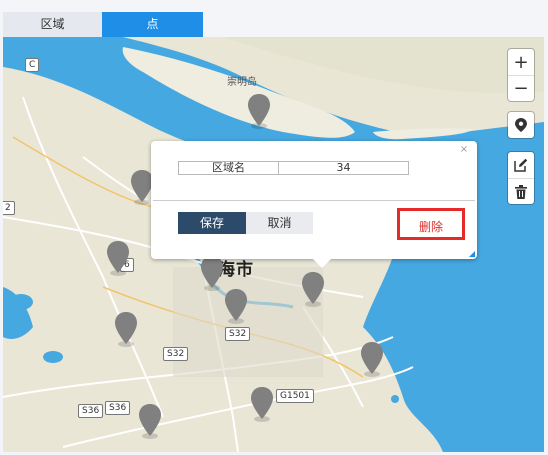 This screenshot has width=548, height=455. I want to click on locate-control, so click(521, 125).